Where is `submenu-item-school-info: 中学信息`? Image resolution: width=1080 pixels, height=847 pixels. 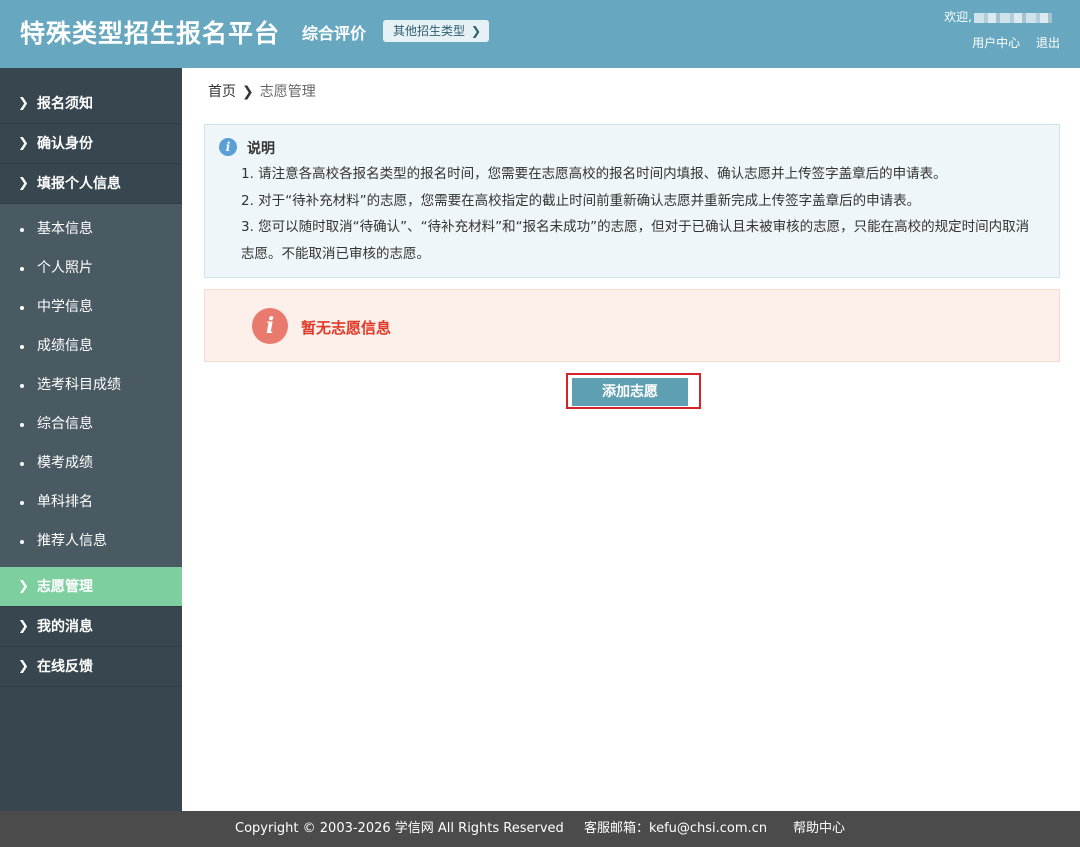
submenu-item-school-info: 中学信息 is located at coordinates (91, 307).